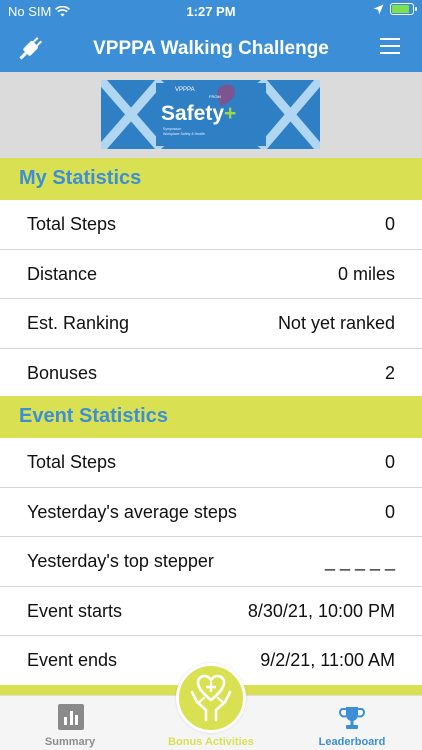 The height and width of the screenshot is (750, 422). I want to click on stat-label: Est. Ranking, so click(78, 323).